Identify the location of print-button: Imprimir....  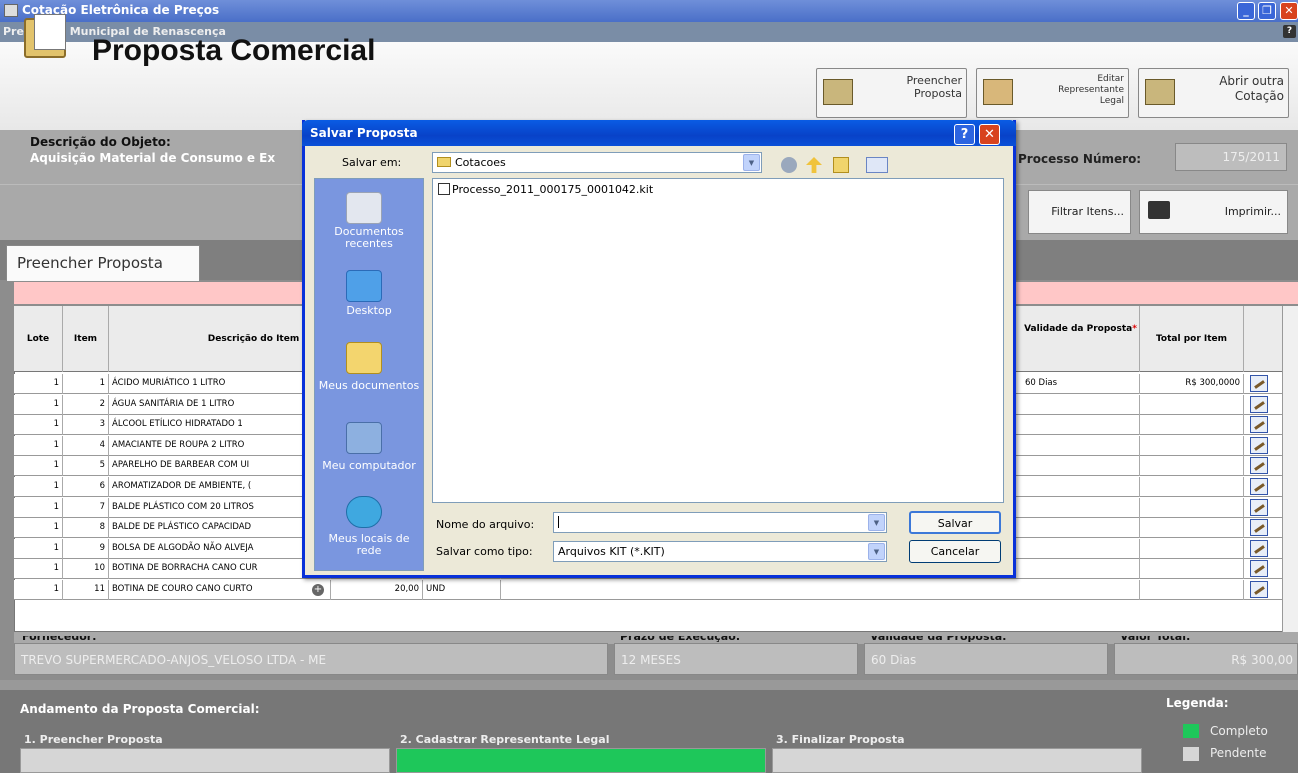
(1213, 212).